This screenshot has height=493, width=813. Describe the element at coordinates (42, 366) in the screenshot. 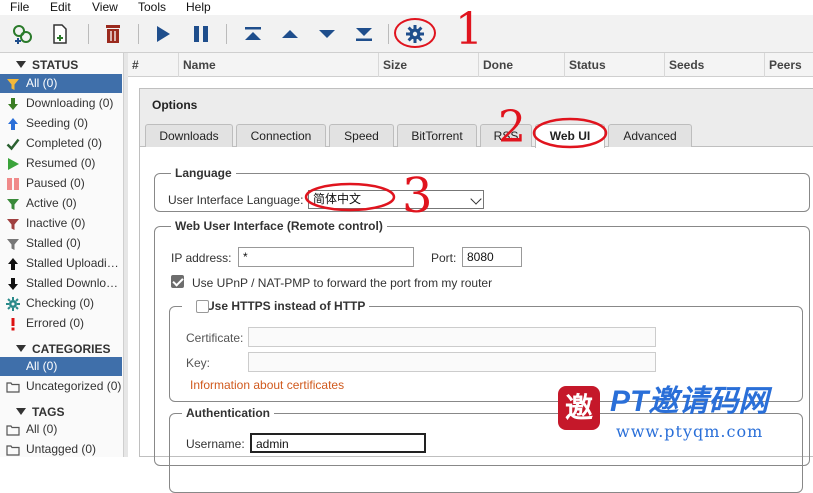

I see `category-label: All (0)` at that location.